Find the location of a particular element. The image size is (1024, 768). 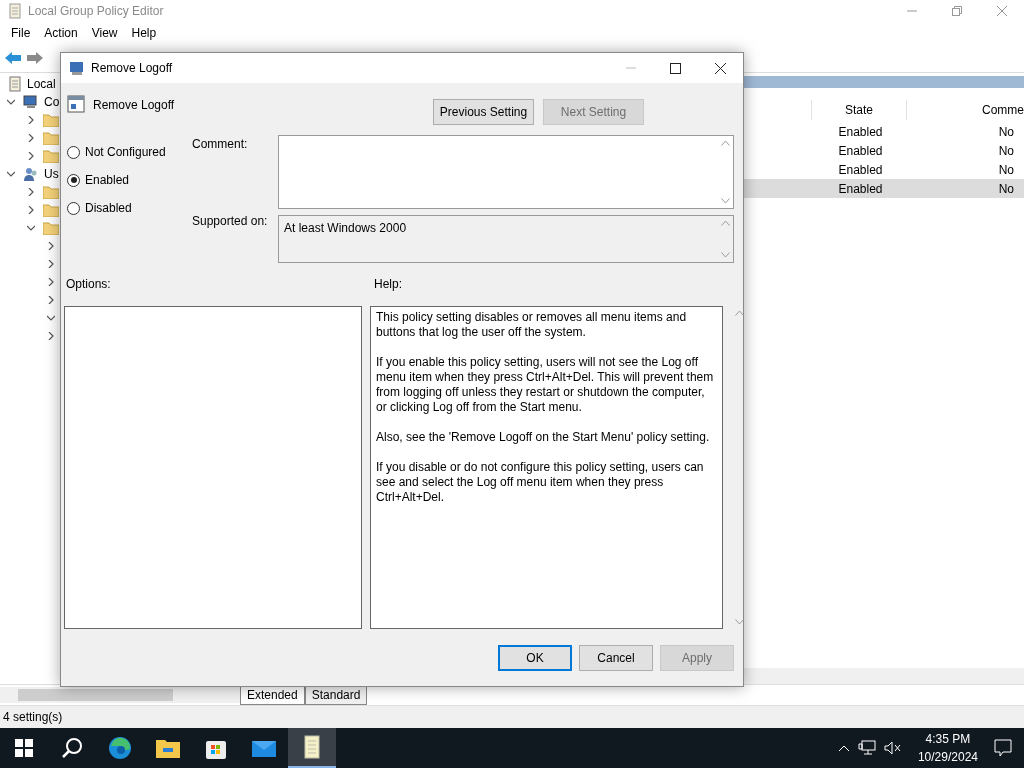

column-header: State is located at coordinates (859, 110).